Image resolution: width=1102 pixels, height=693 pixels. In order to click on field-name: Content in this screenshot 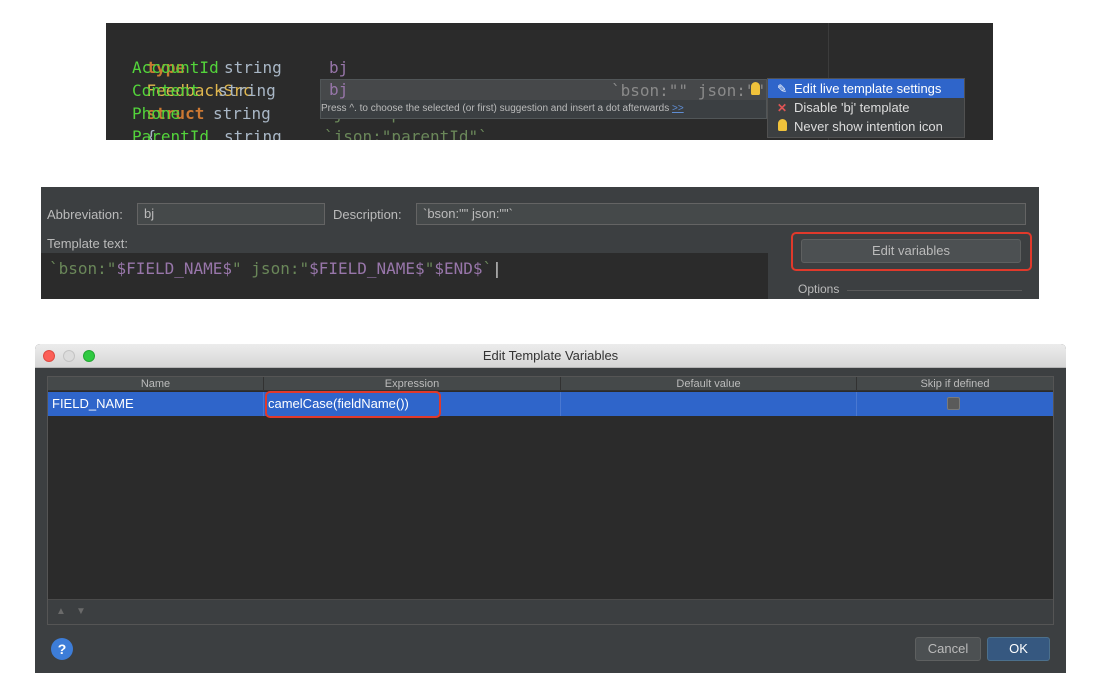, I will do `click(166, 90)`.